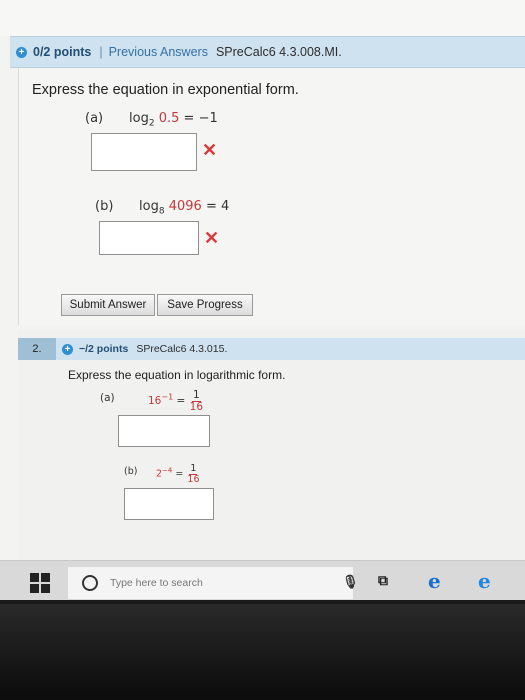 The height and width of the screenshot is (700, 525). What do you see at coordinates (182, 349) in the screenshot?
I see `question-2-id: SPreCalc6 4.3.015.` at bounding box center [182, 349].